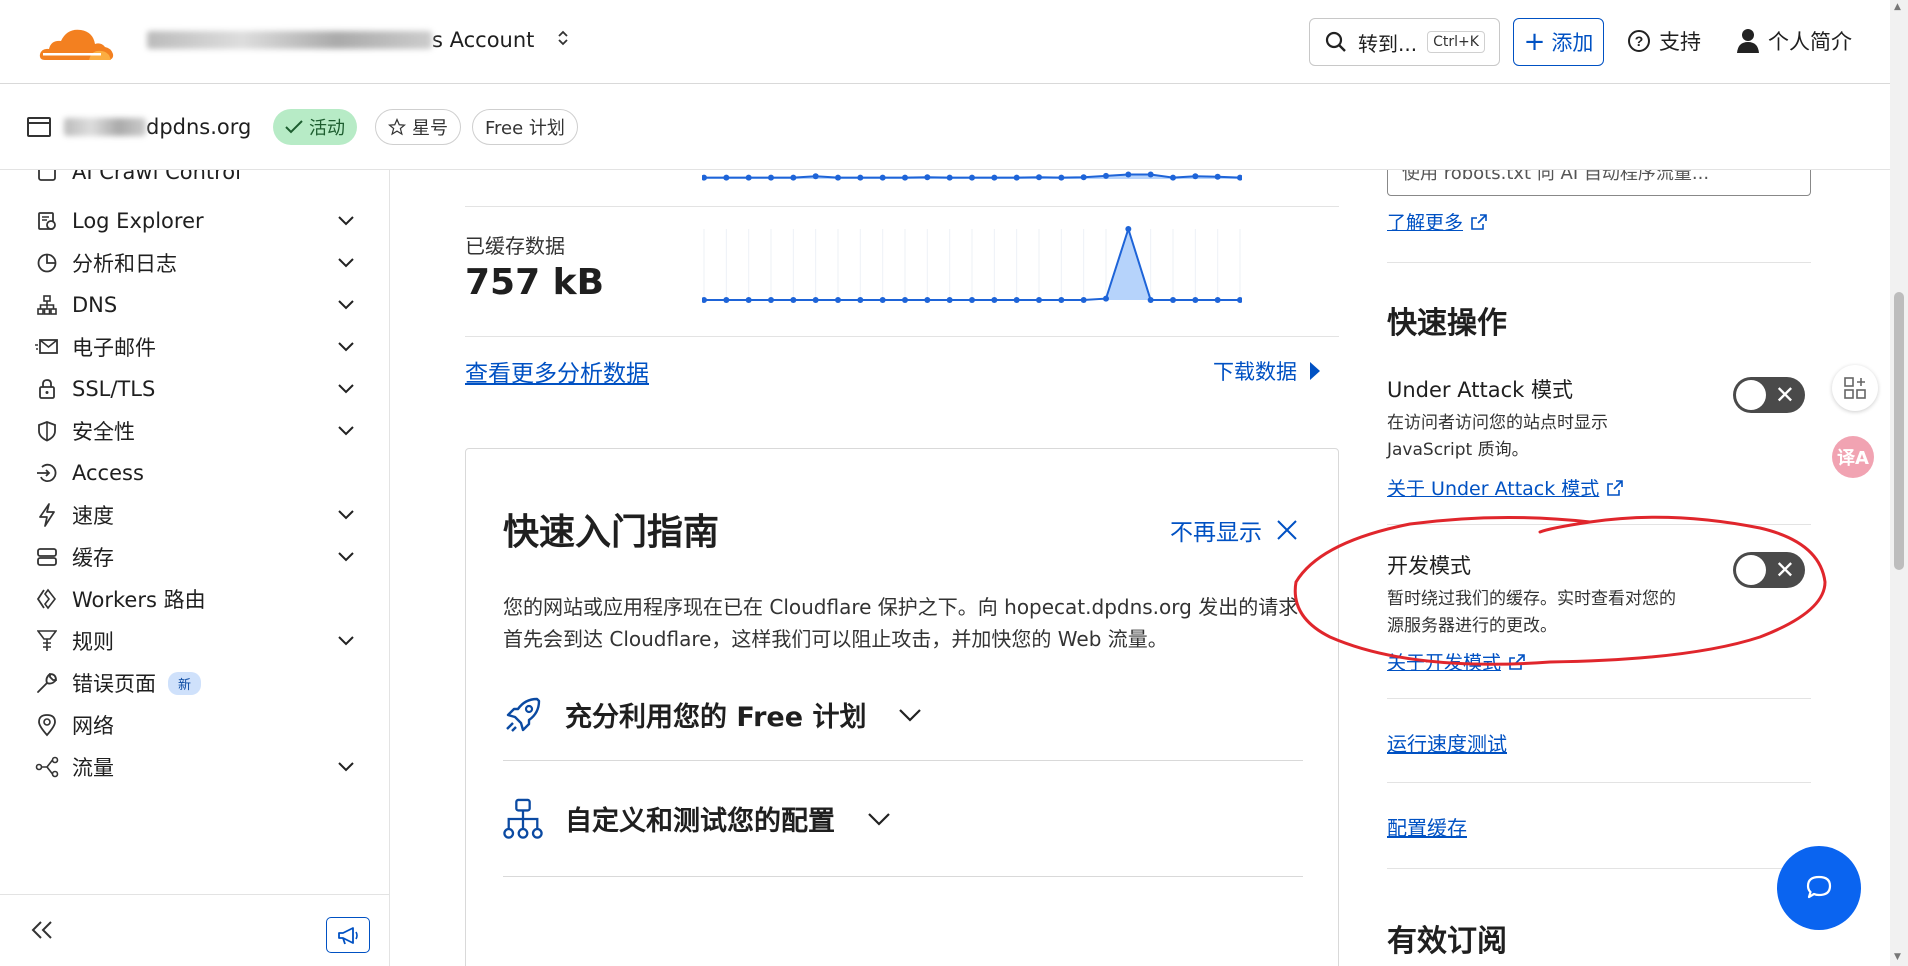 This screenshot has height=966, width=1908. I want to click on page-scrollbar: ▲ ▼, so click(1899, 483).